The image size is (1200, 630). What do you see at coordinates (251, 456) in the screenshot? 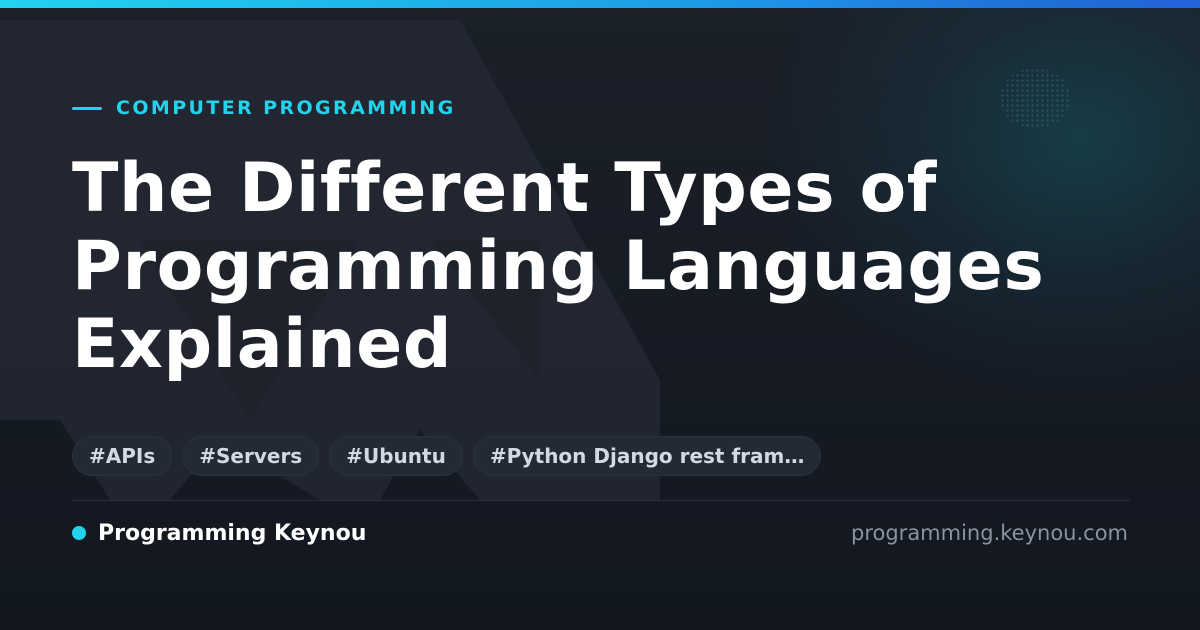
I see `tag-item: #Servers` at bounding box center [251, 456].